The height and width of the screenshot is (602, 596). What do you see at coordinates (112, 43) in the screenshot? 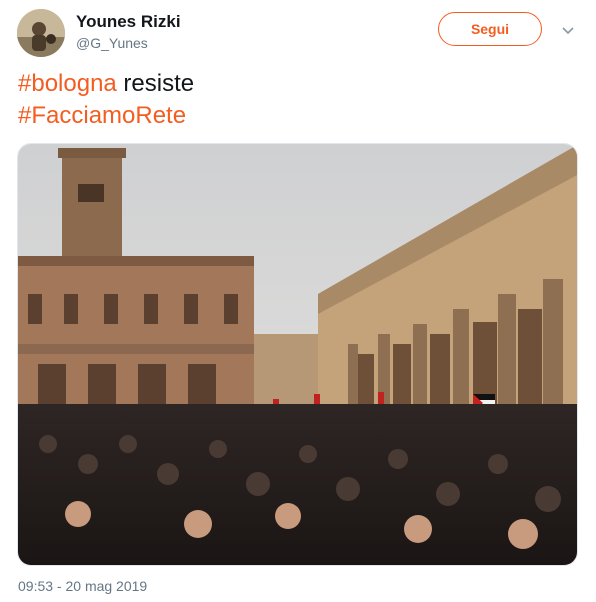
I see `author-handle: @G_Yunes` at bounding box center [112, 43].